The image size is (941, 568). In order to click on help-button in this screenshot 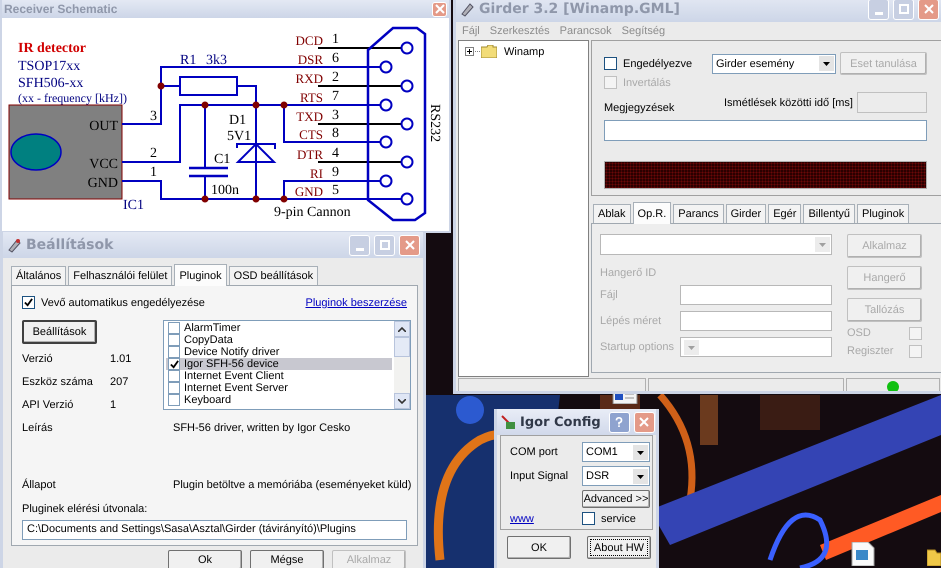, I will do `click(619, 422)`.